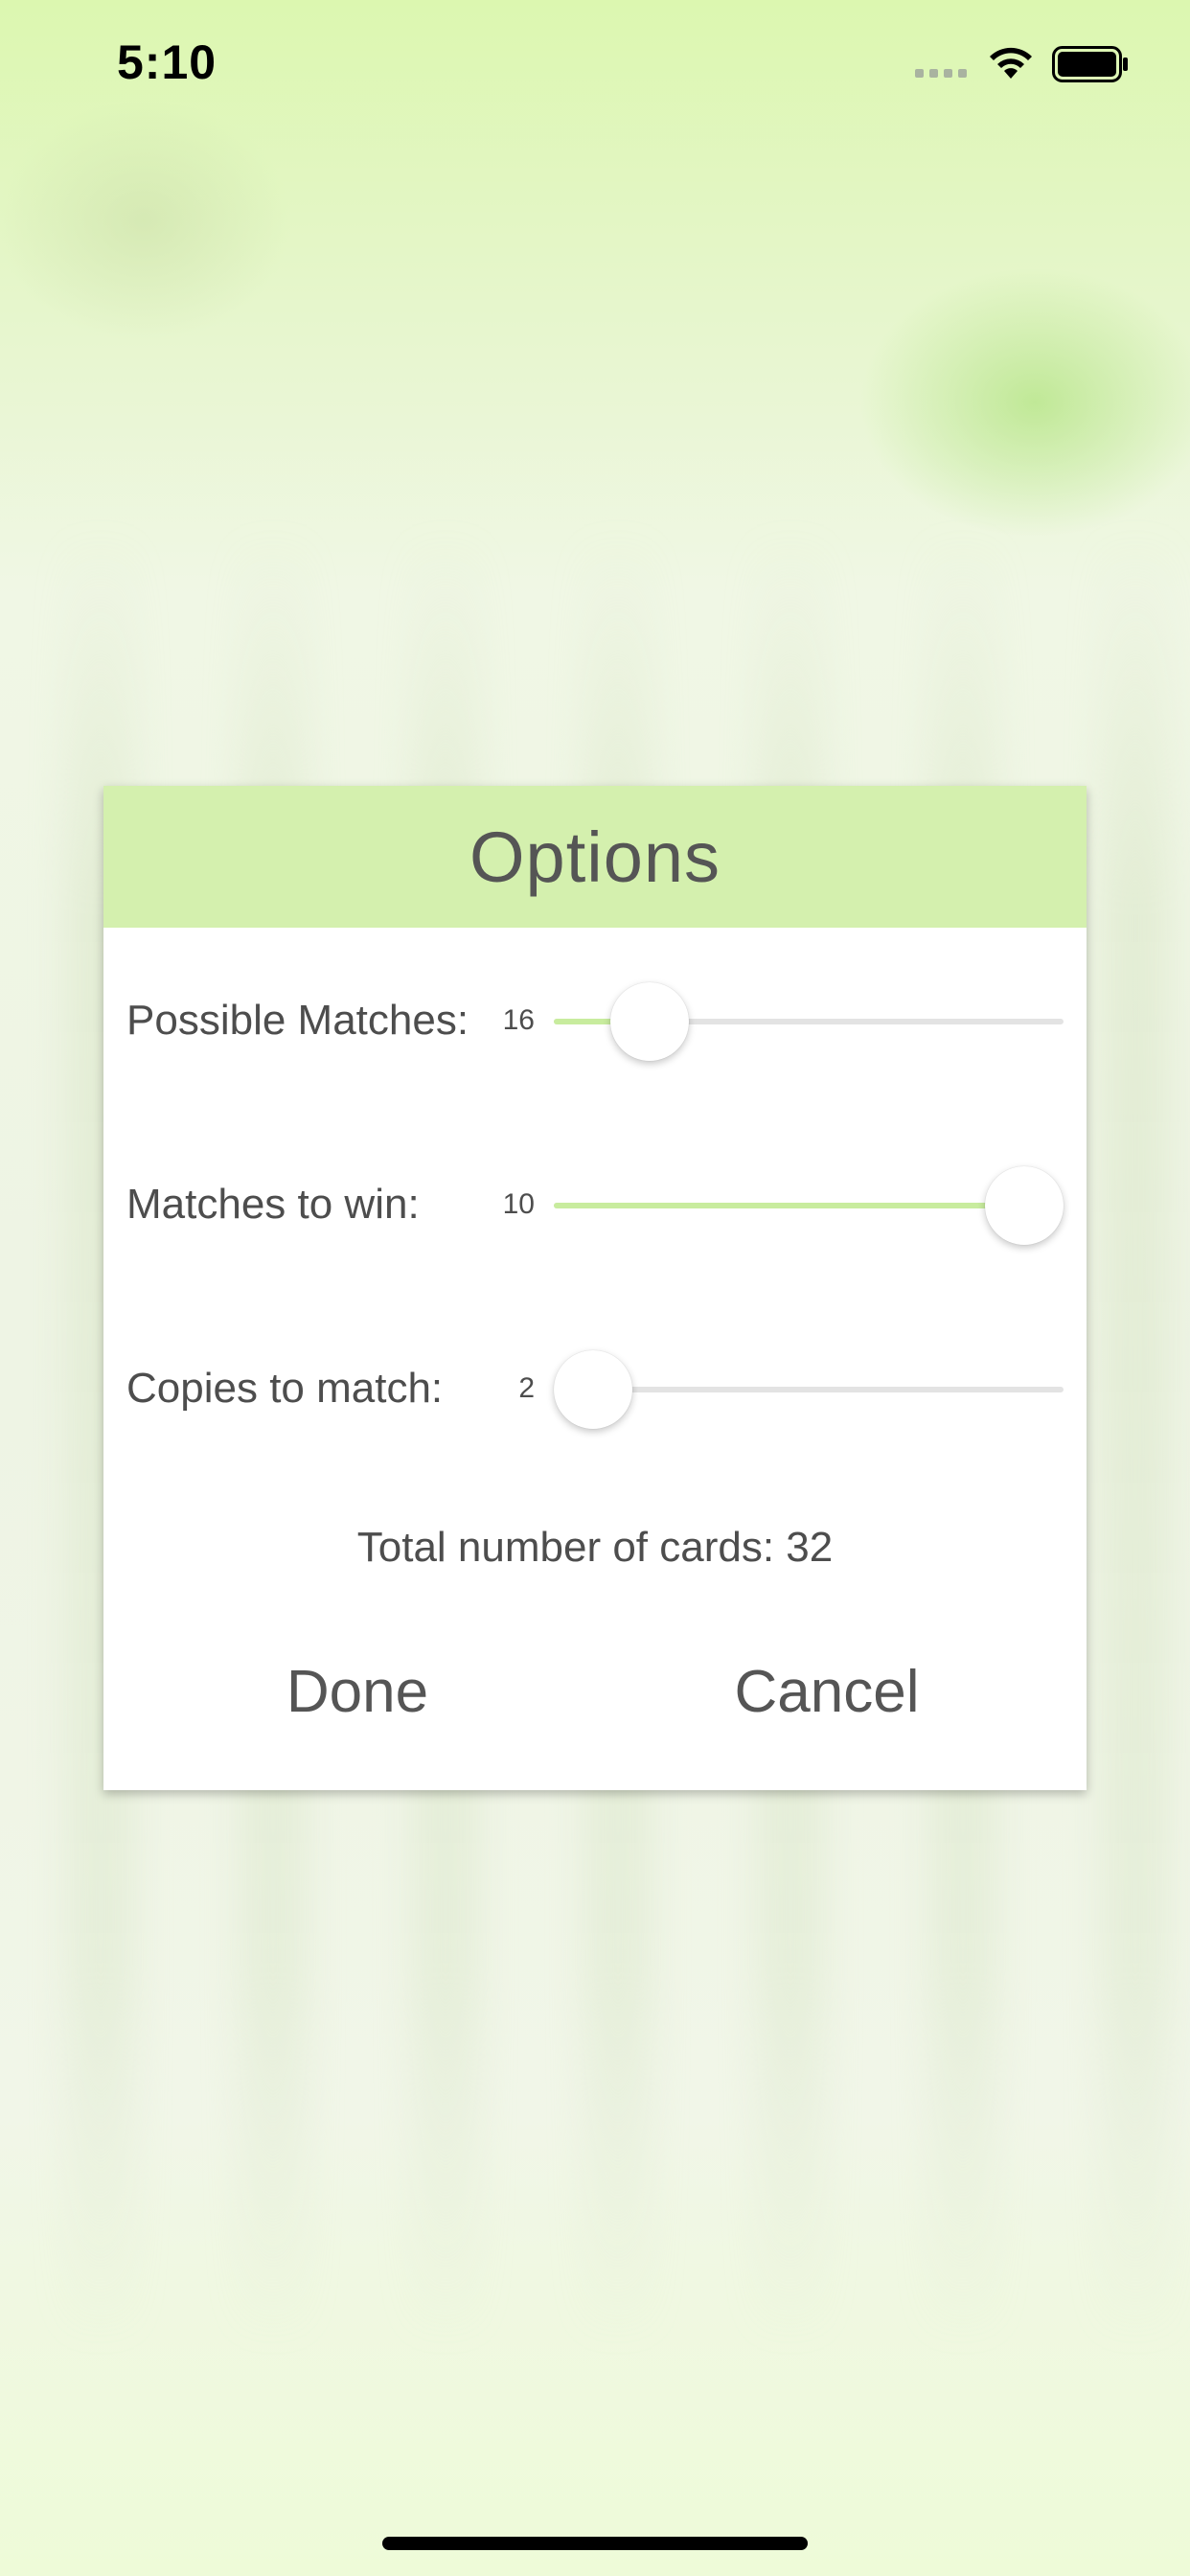 The image size is (1190, 2576). I want to click on copies-to-match-label: Copies to match:, so click(285, 1388).